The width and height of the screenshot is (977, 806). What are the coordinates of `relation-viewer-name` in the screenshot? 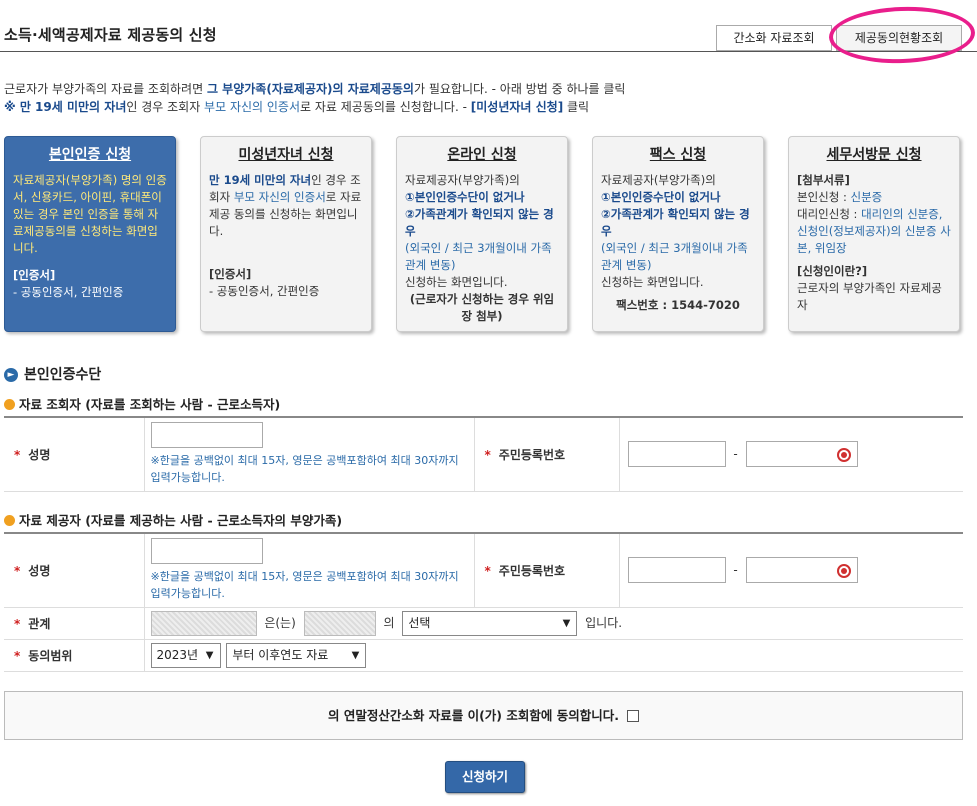 It's located at (203, 623).